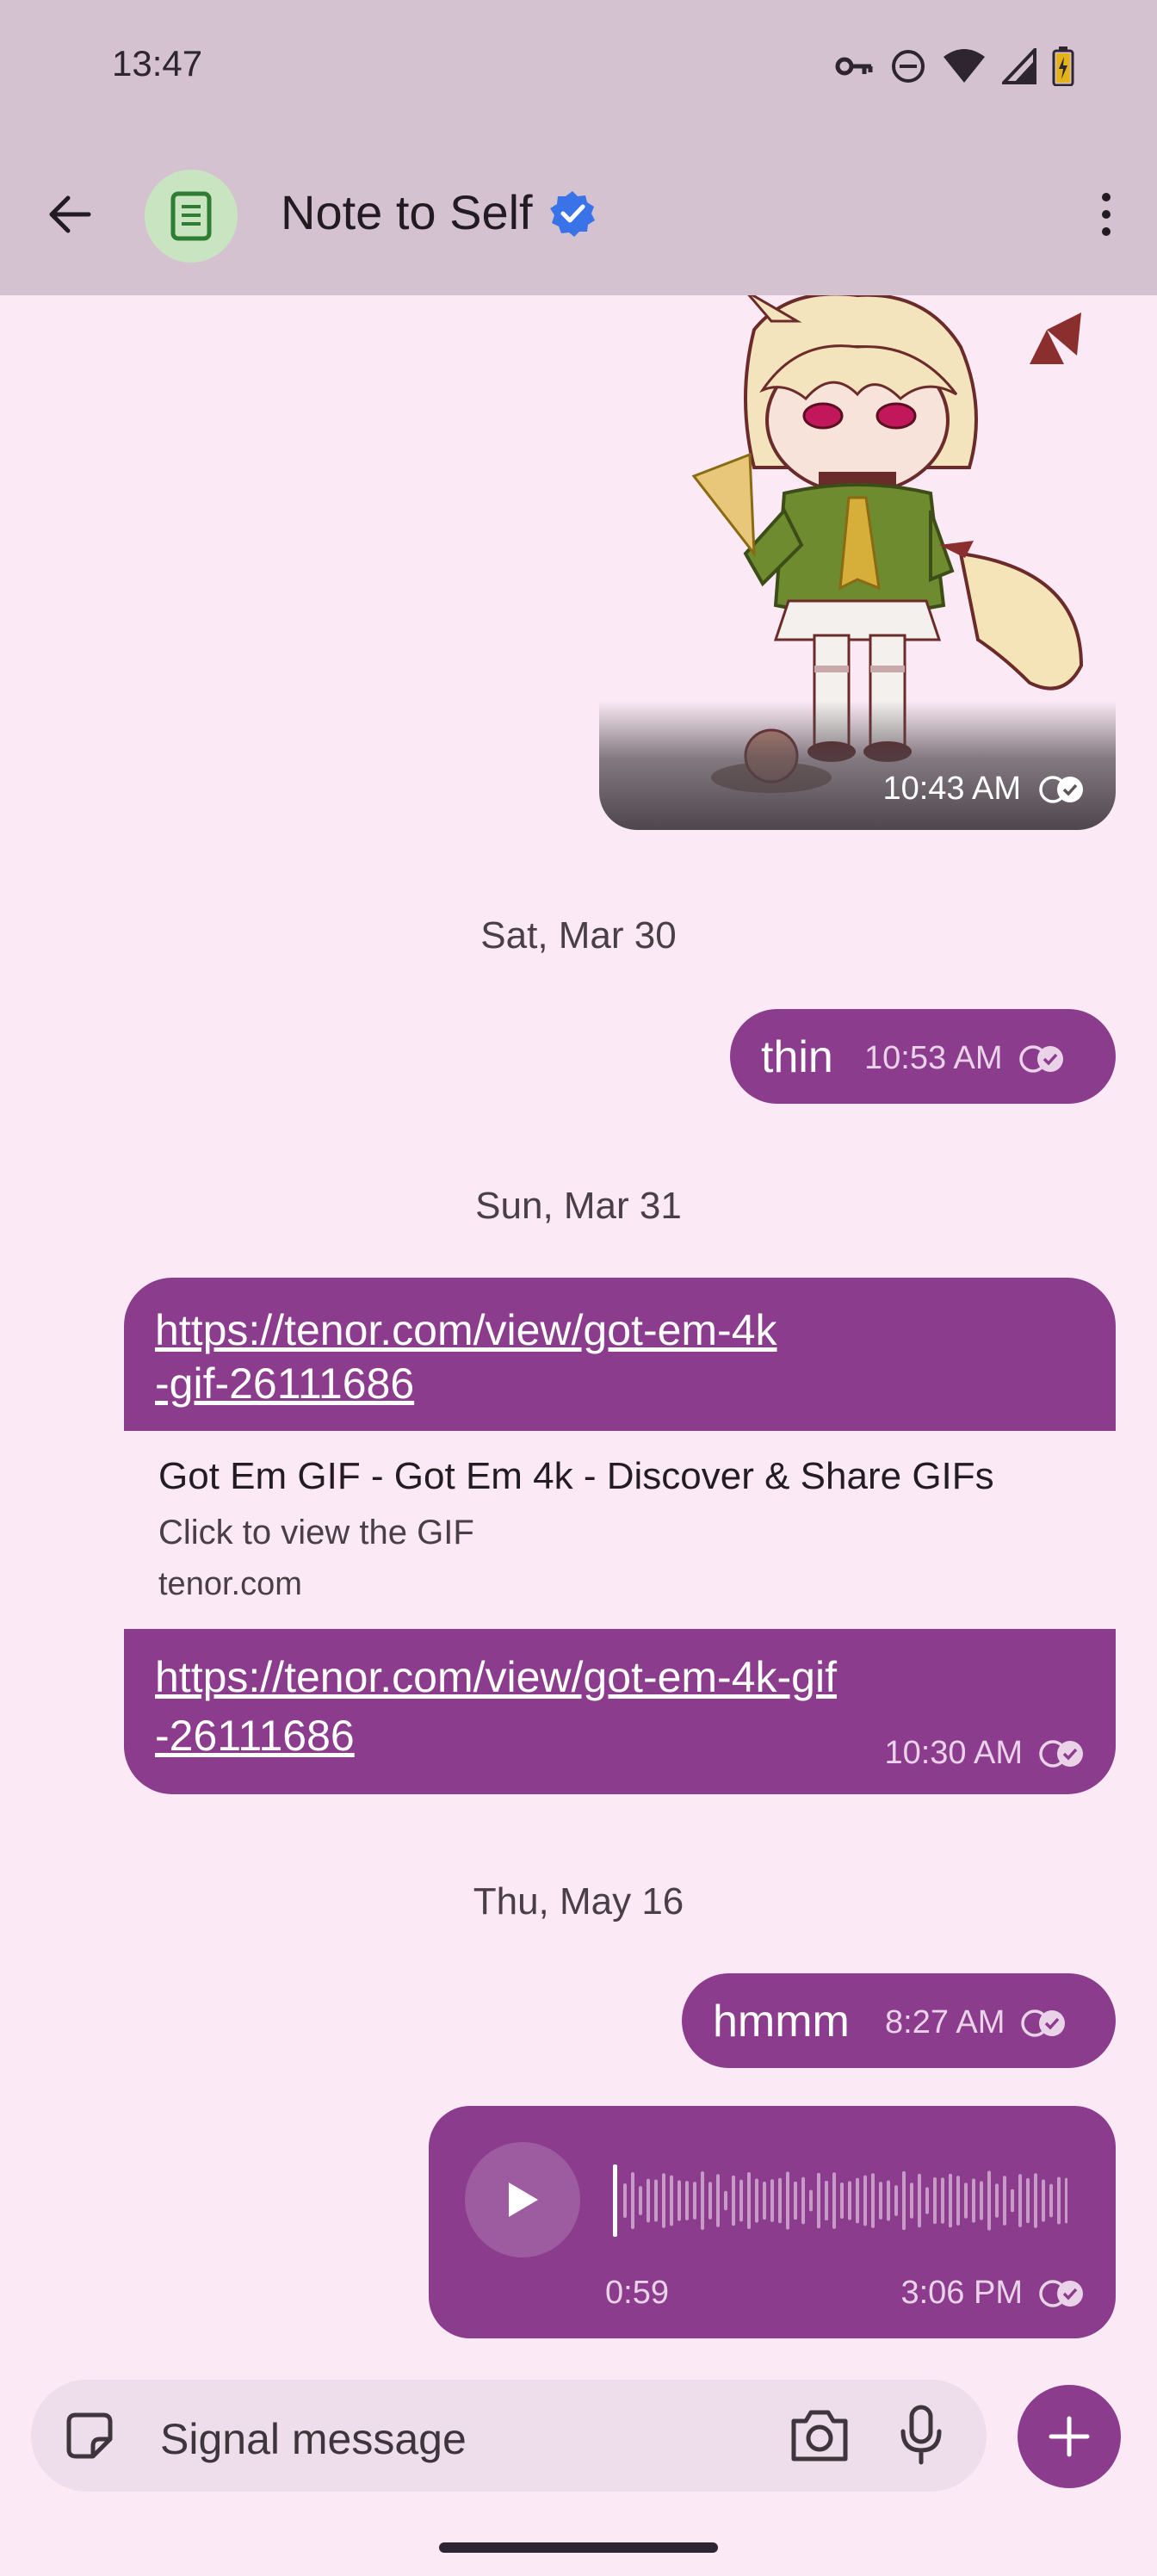 The height and width of the screenshot is (2576, 1157). I want to click on mic-icon, so click(921, 2435).